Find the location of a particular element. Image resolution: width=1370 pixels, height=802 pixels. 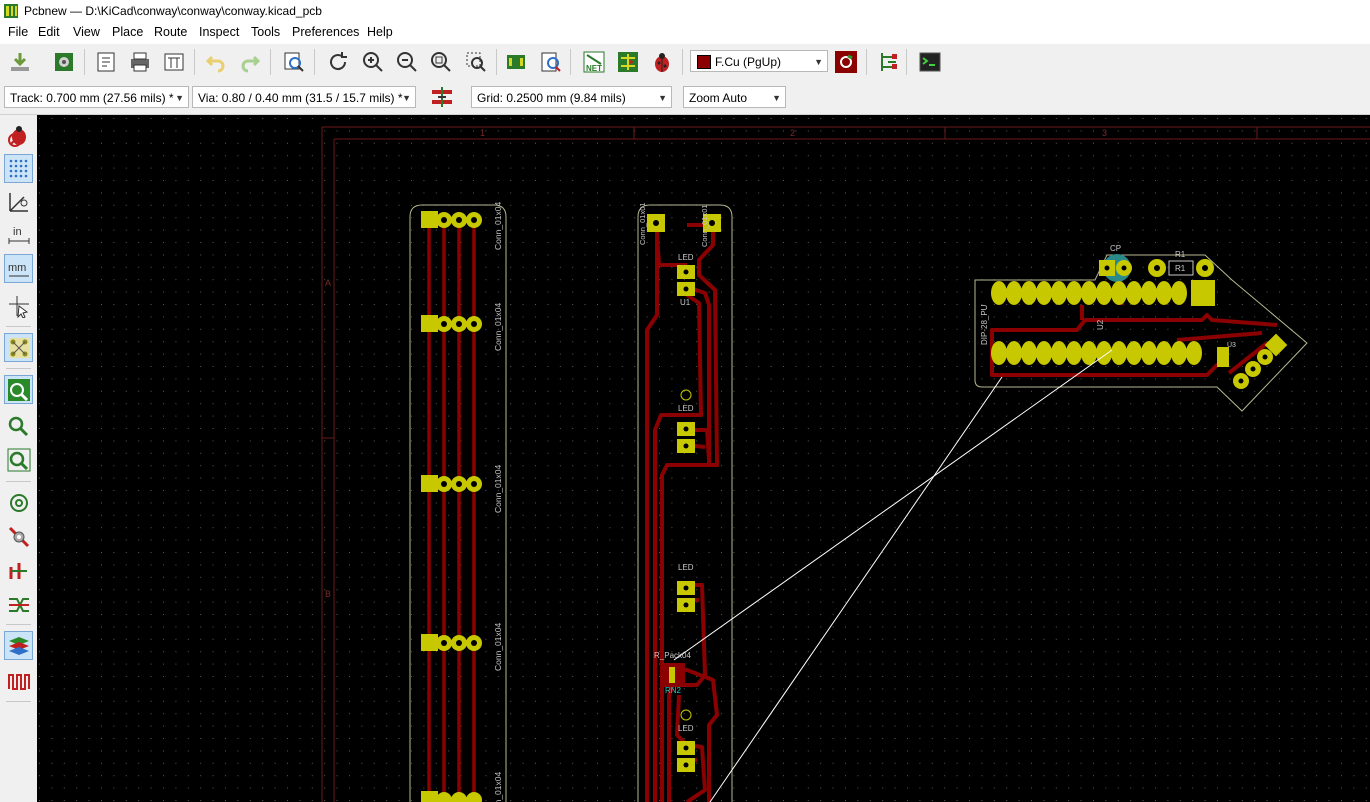

microwave-tools-button is located at coordinates (888, 62).